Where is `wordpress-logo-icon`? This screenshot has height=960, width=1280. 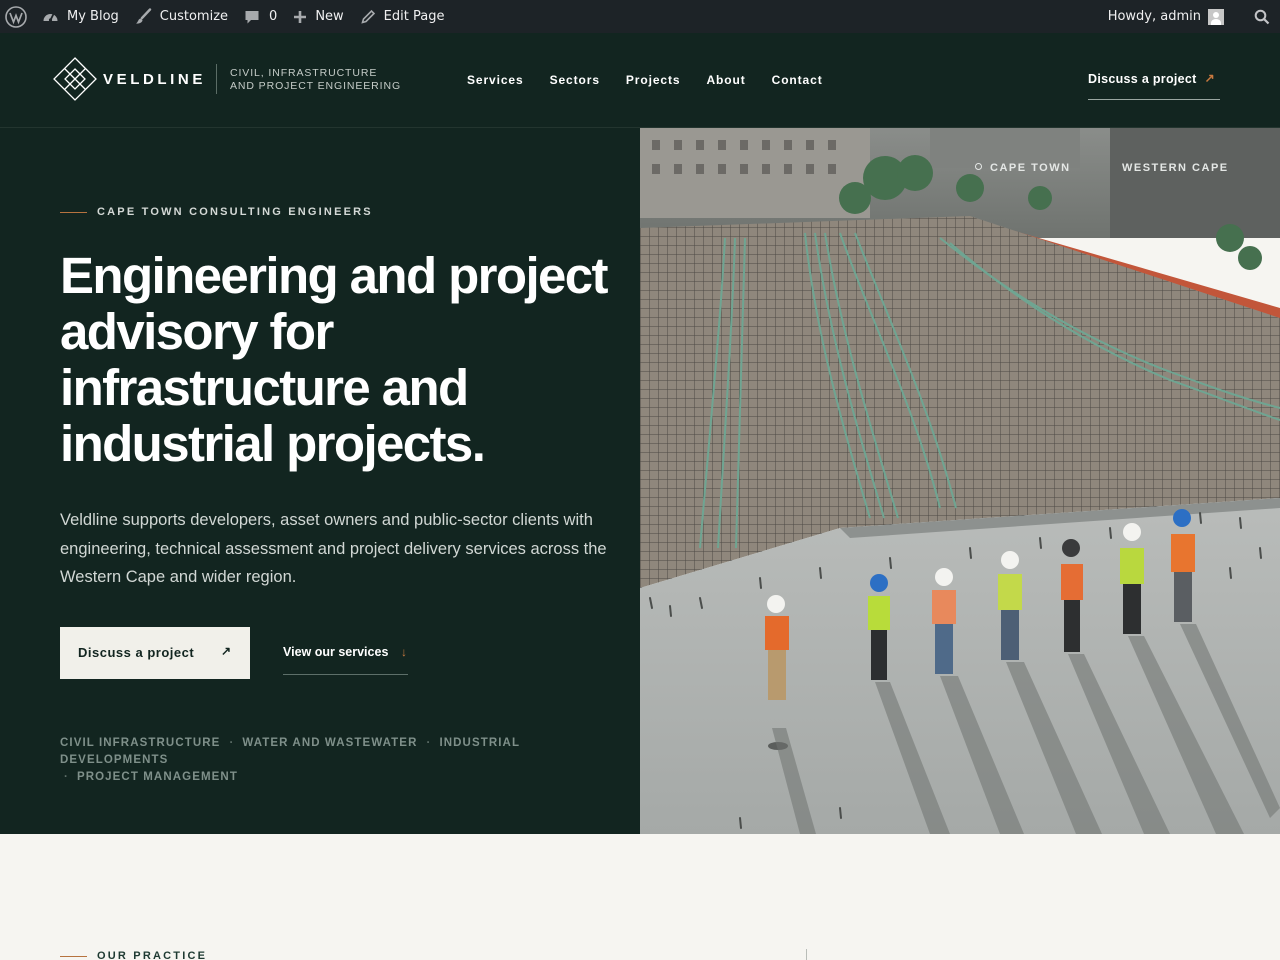
wordpress-logo-icon is located at coordinates (17, 16).